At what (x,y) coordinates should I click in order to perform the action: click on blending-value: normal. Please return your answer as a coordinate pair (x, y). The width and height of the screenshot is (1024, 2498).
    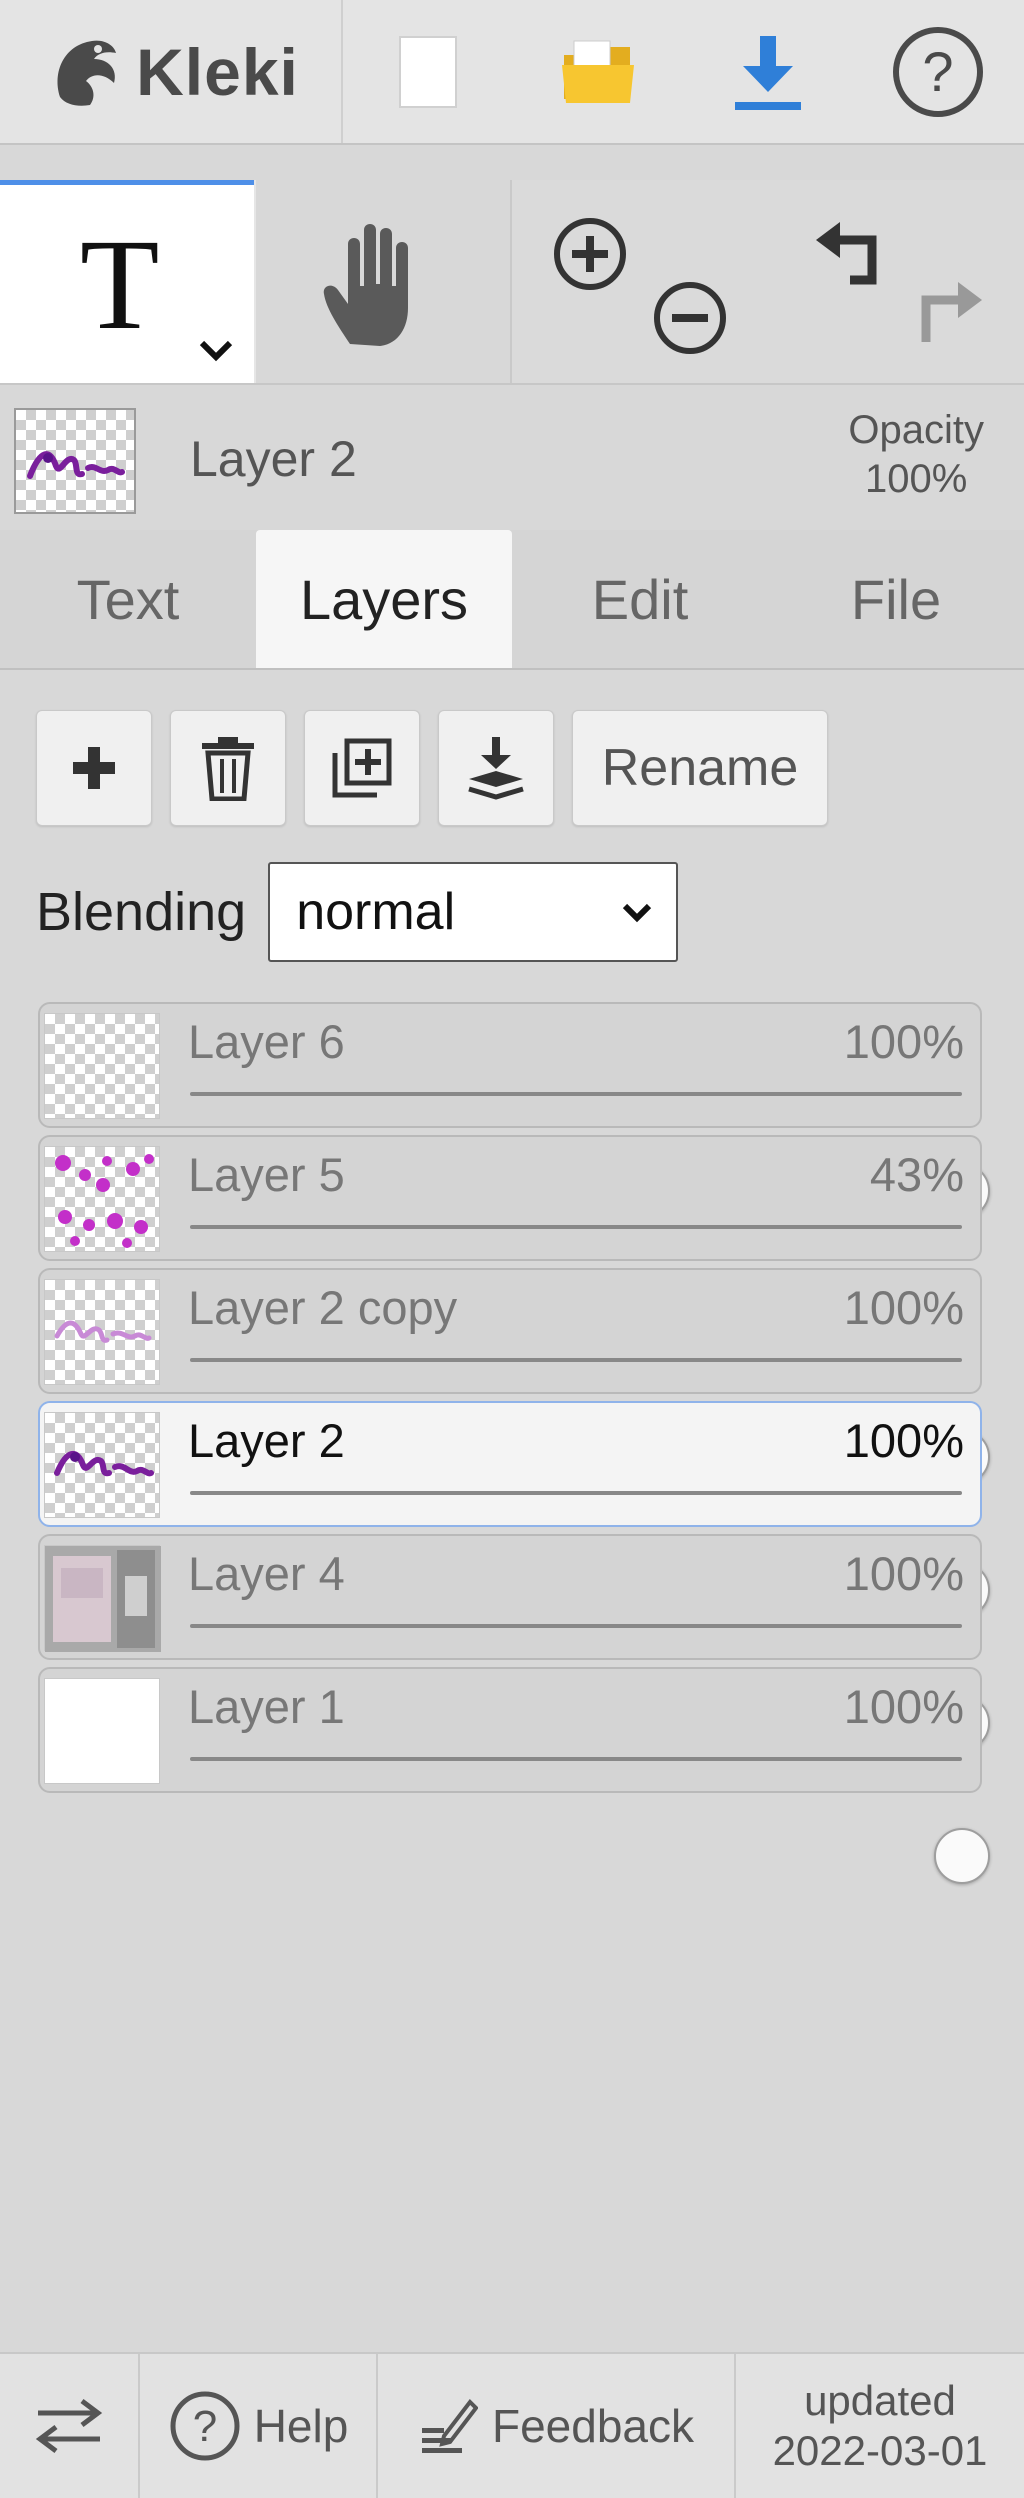
    Looking at the image, I should click on (376, 912).